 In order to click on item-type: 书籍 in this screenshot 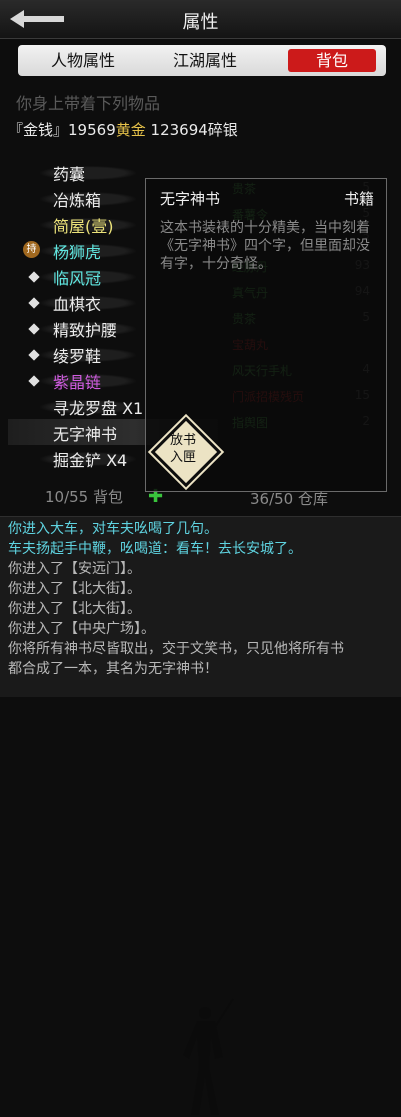, I will do `click(358, 199)`.